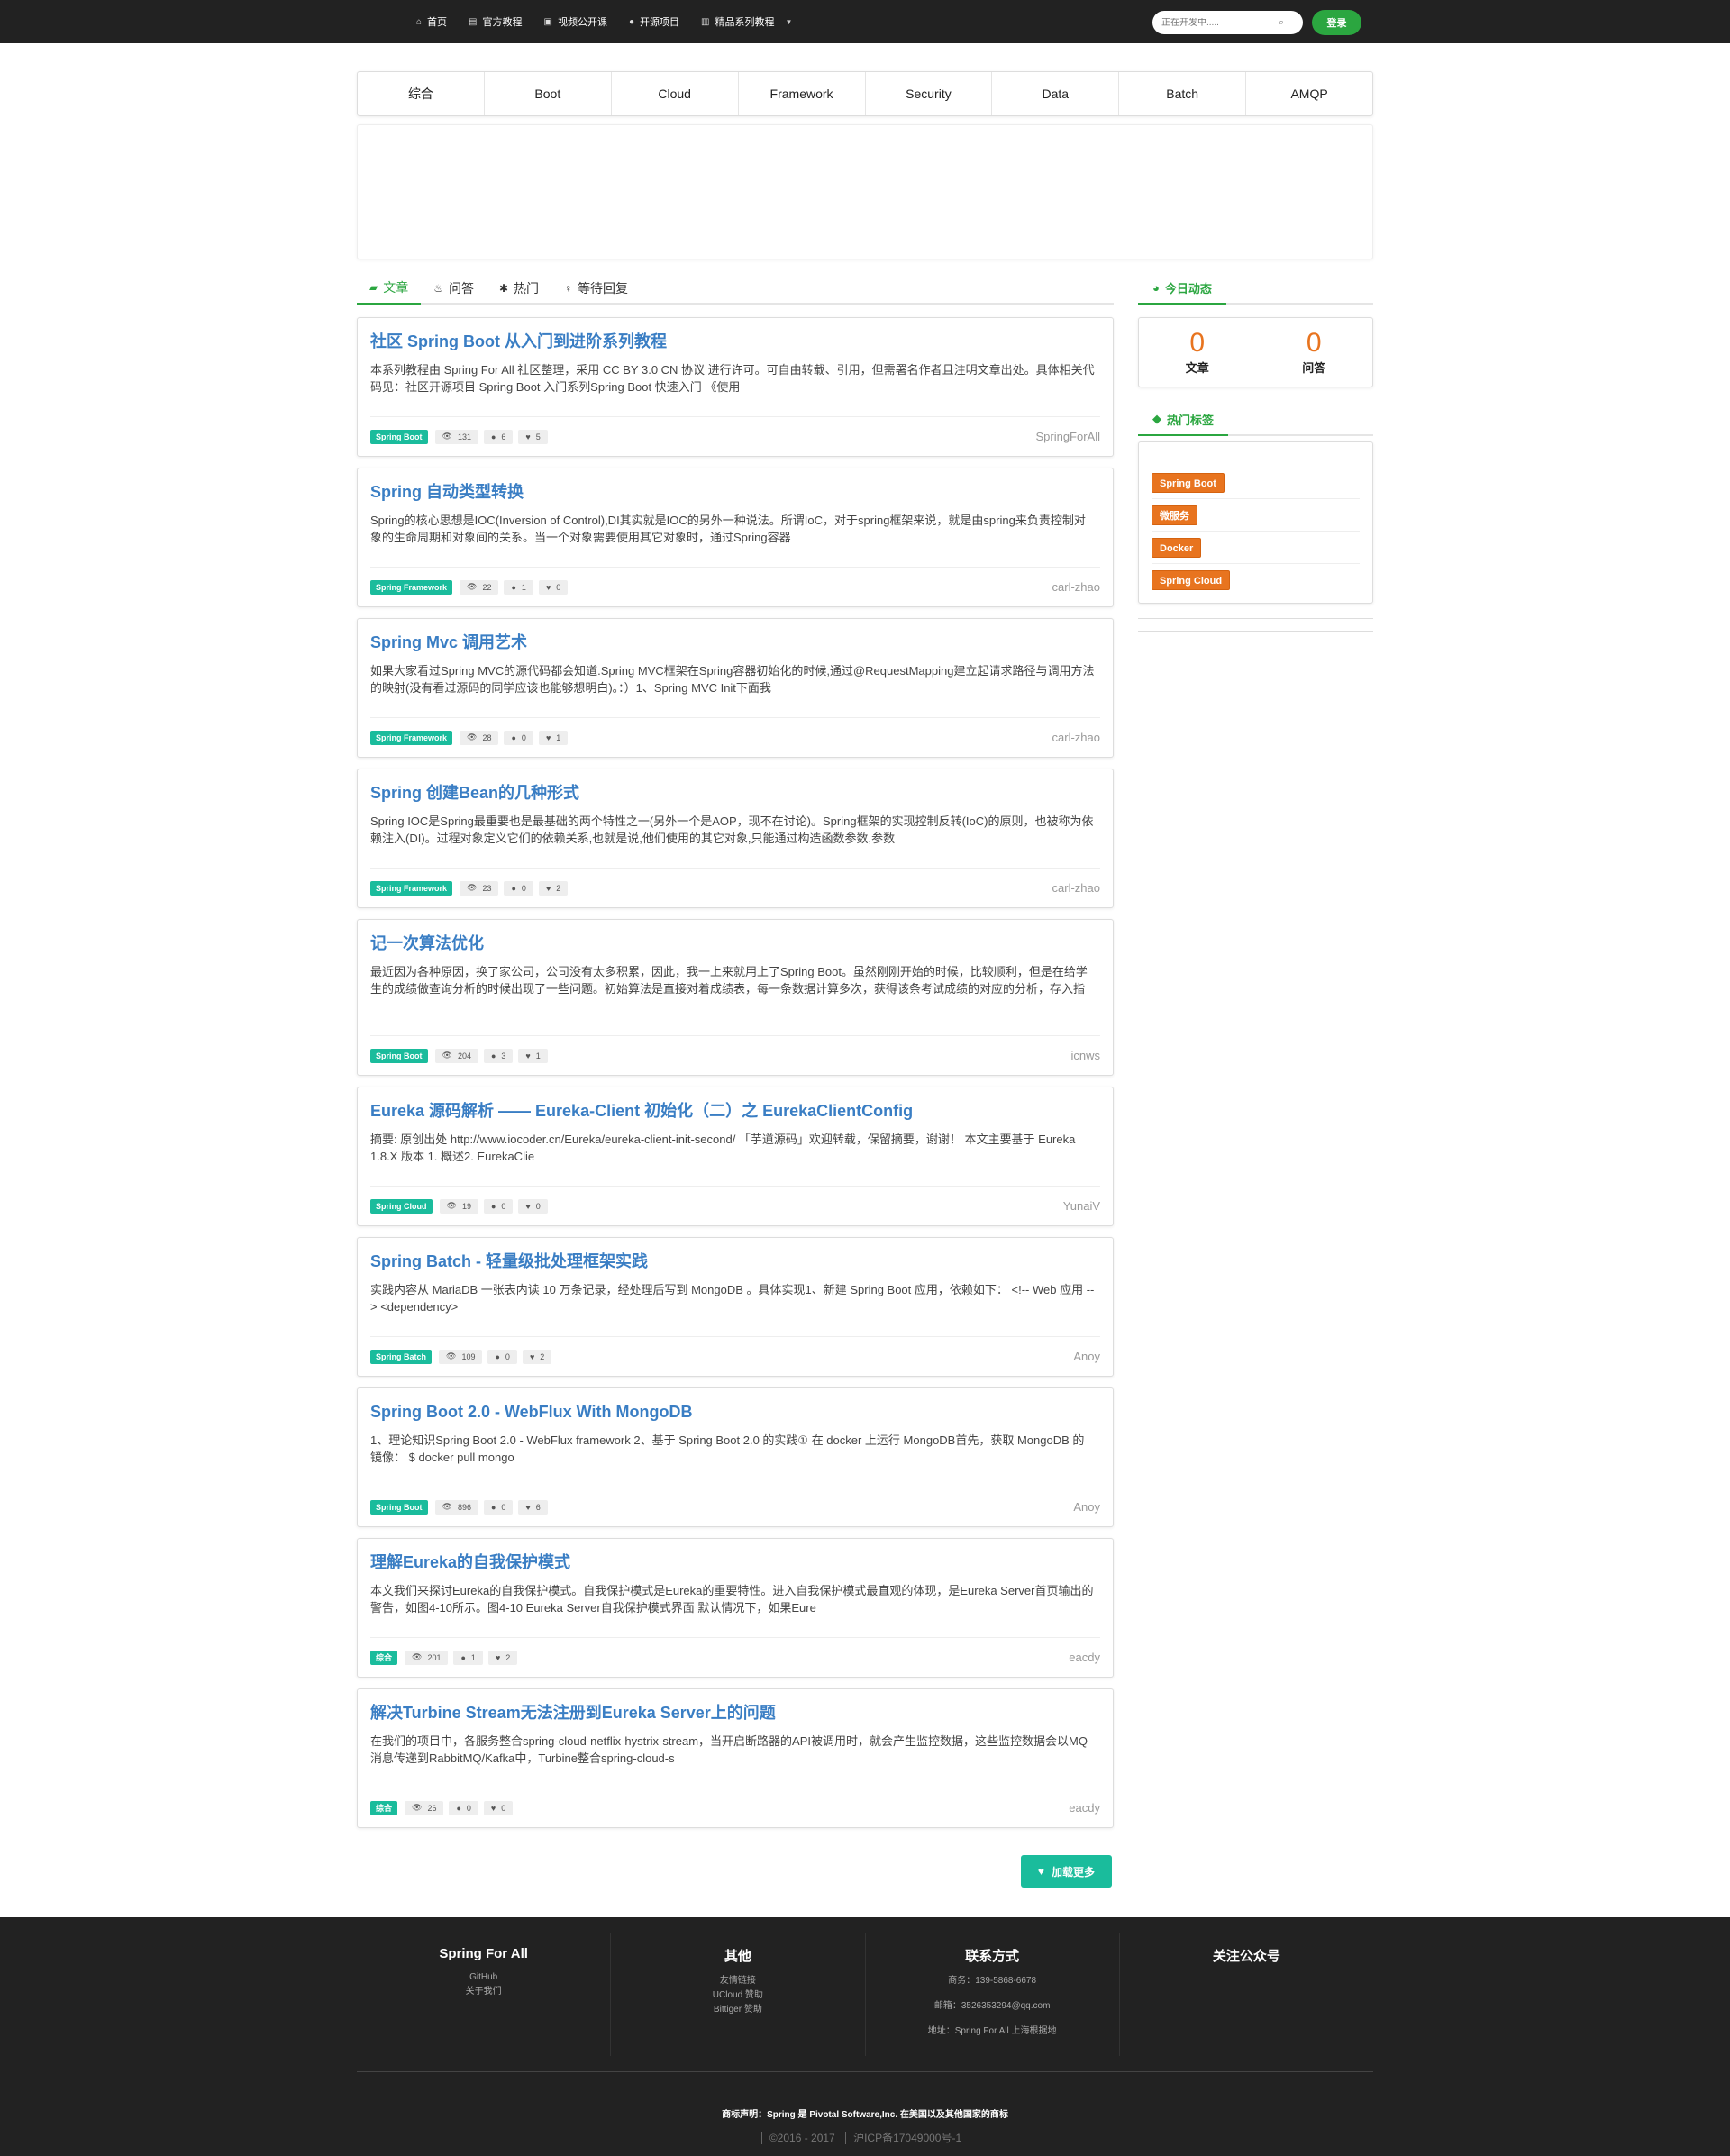 This screenshot has width=1730, height=2156. I want to click on article-author: YunaiV, so click(1081, 1206).